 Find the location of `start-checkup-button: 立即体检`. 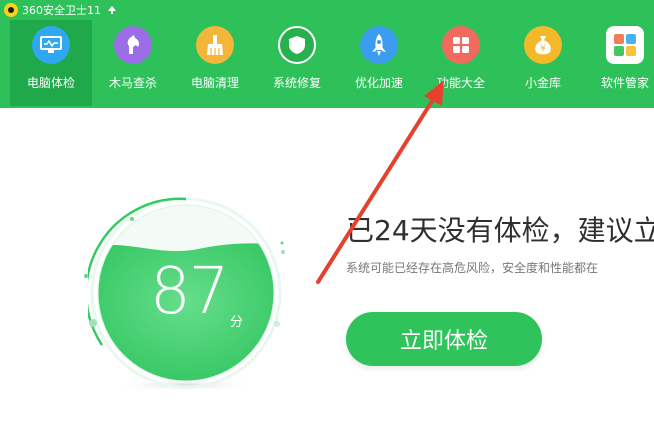

start-checkup-button: 立即体检 is located at coordinates (444, 339).